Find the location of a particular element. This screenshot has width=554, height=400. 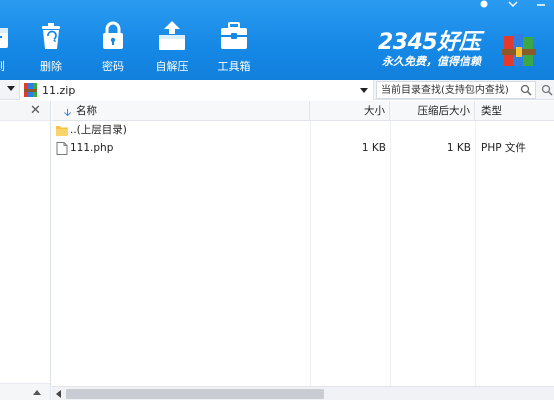

password-button: 密码 is located at coordinates (113, 48).